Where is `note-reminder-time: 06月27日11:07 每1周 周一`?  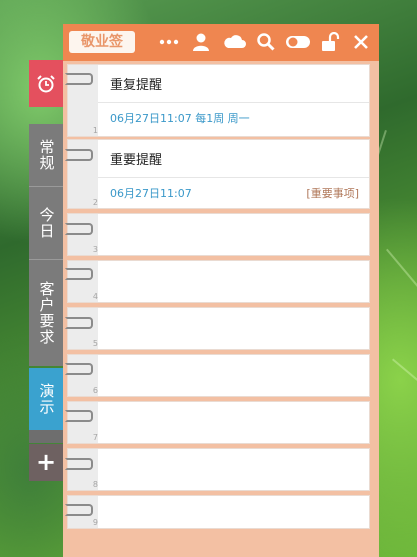 note-reminder-time: 06月27日11:07 每1周 周一 is located at coordinates (180, 118).